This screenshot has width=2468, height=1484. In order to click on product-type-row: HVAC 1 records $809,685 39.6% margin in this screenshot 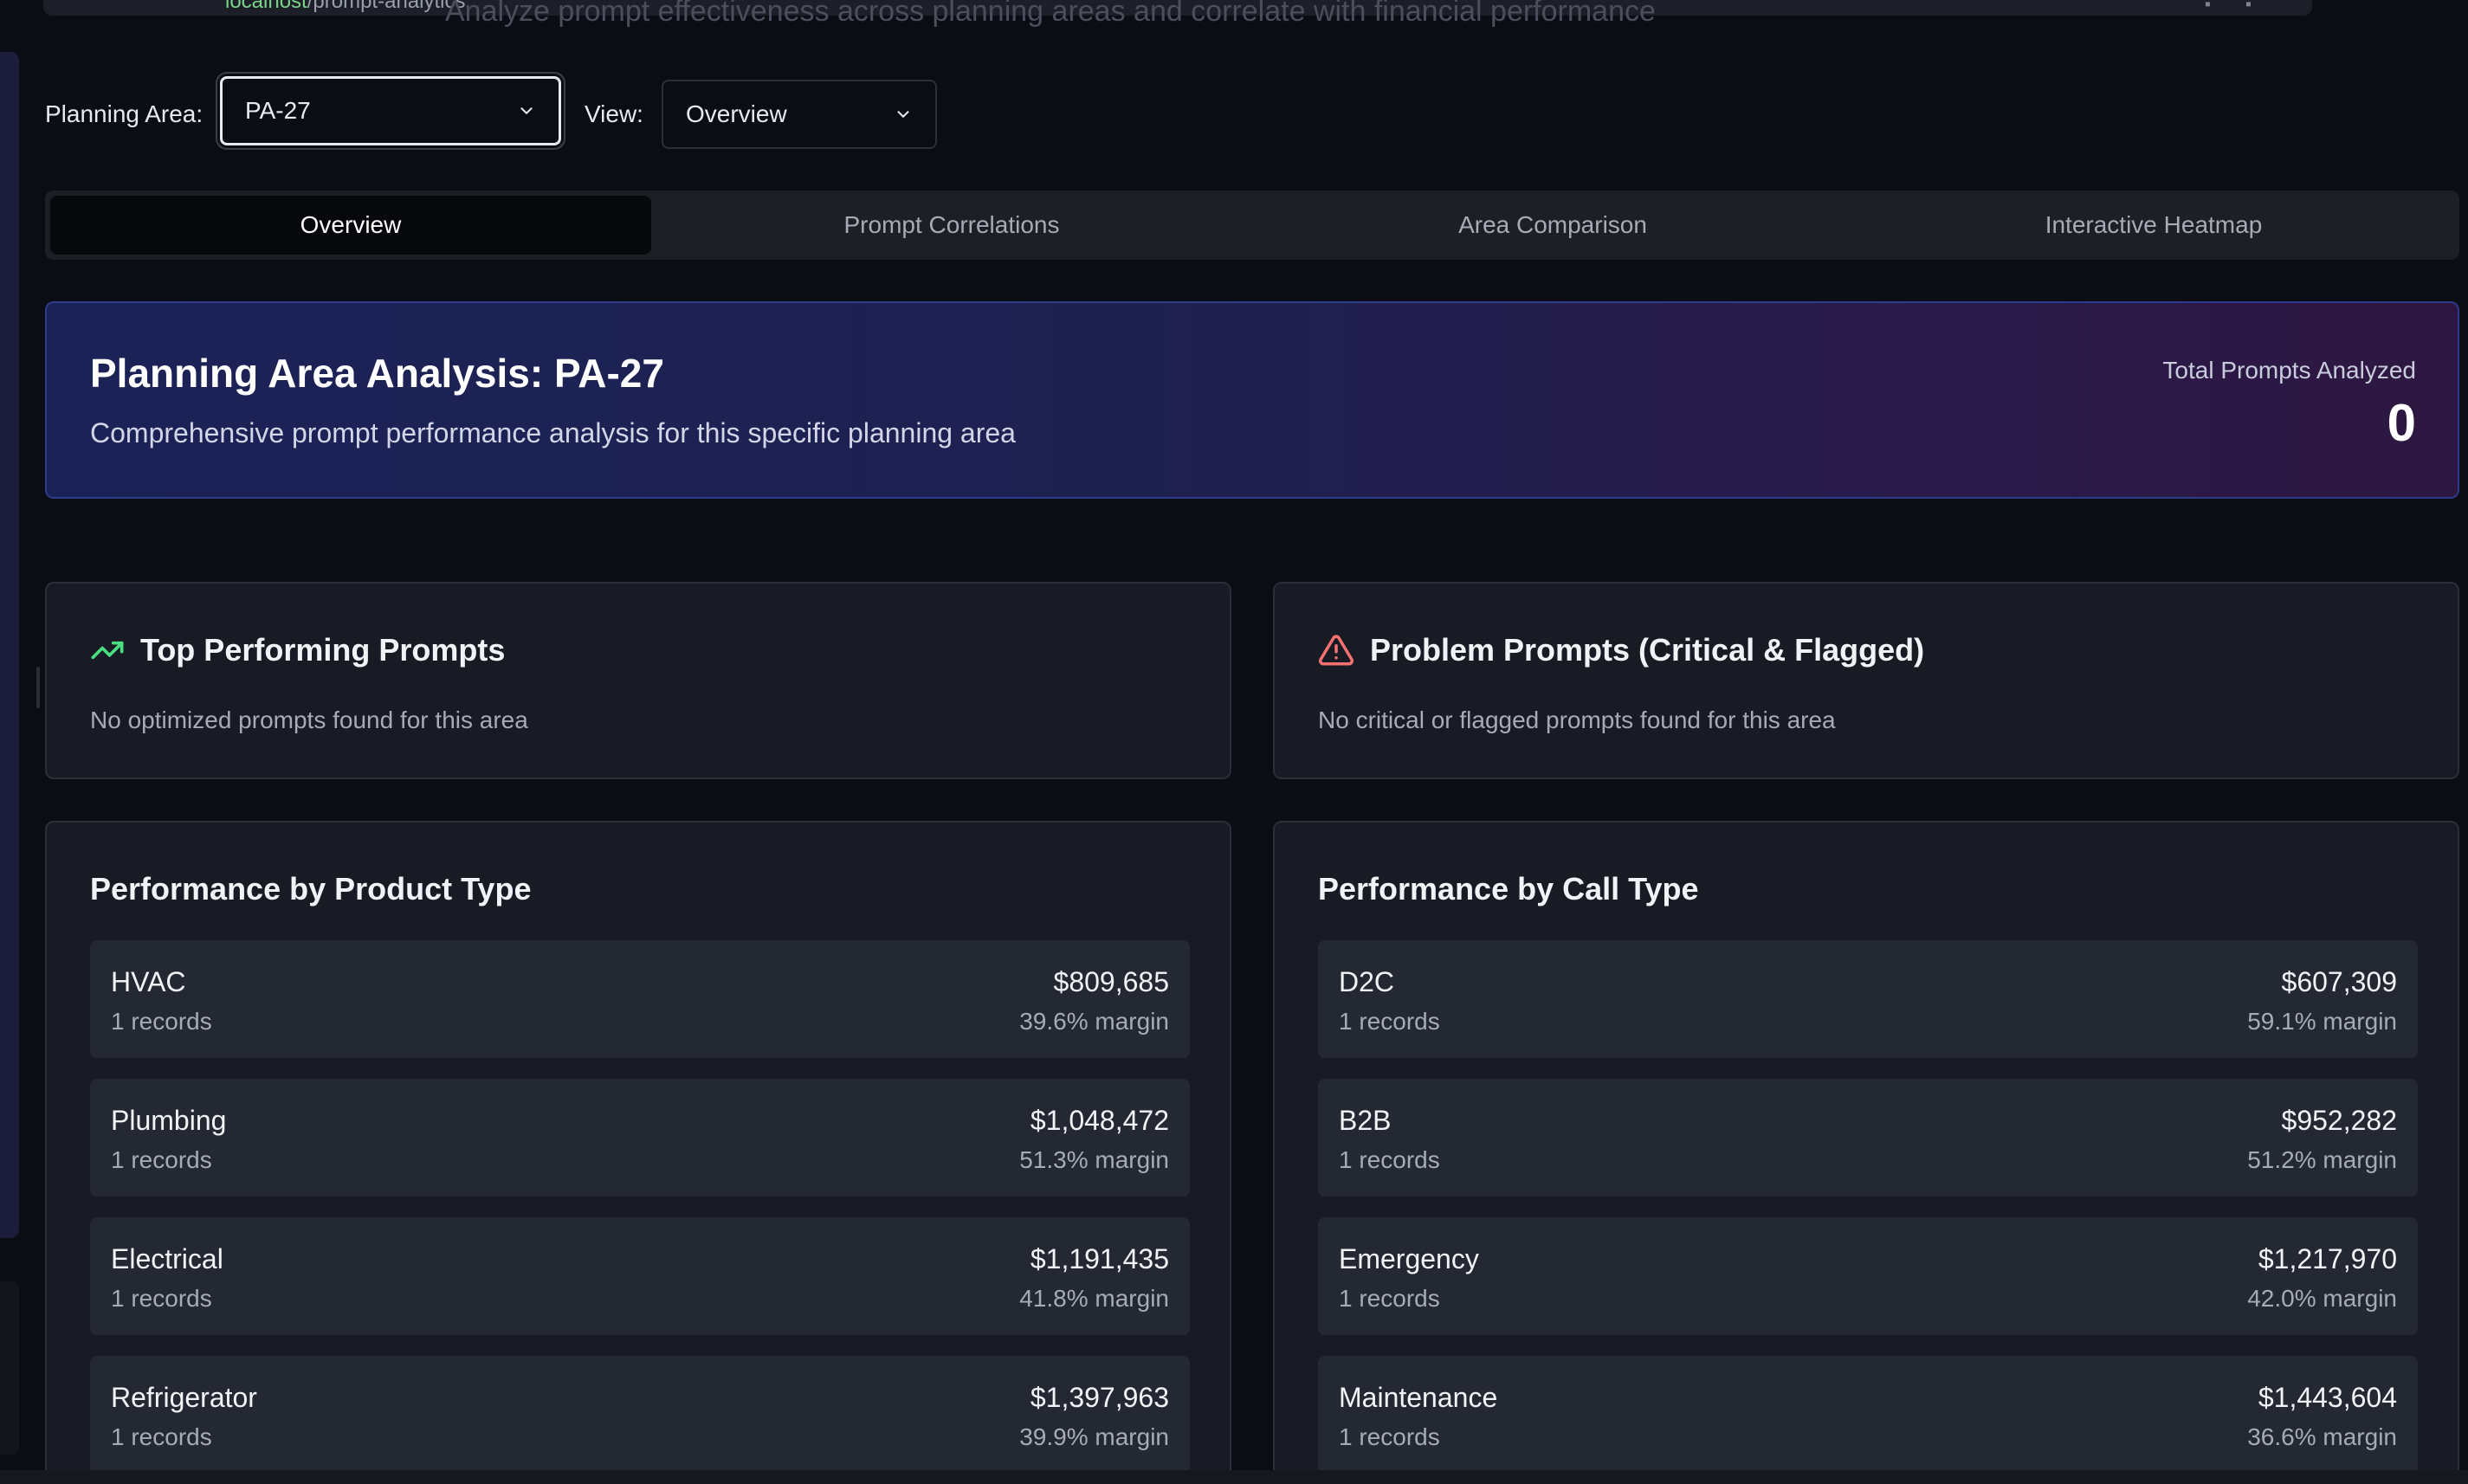, I will do `click(640, 999)`.